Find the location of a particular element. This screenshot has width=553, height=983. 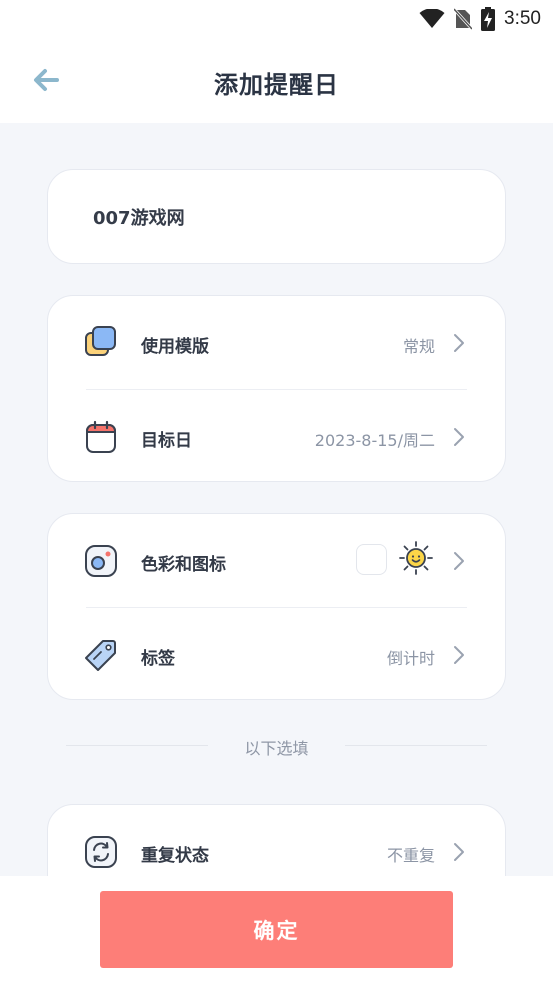

template-label: 使用模版 is located at coordinates (175, 347).